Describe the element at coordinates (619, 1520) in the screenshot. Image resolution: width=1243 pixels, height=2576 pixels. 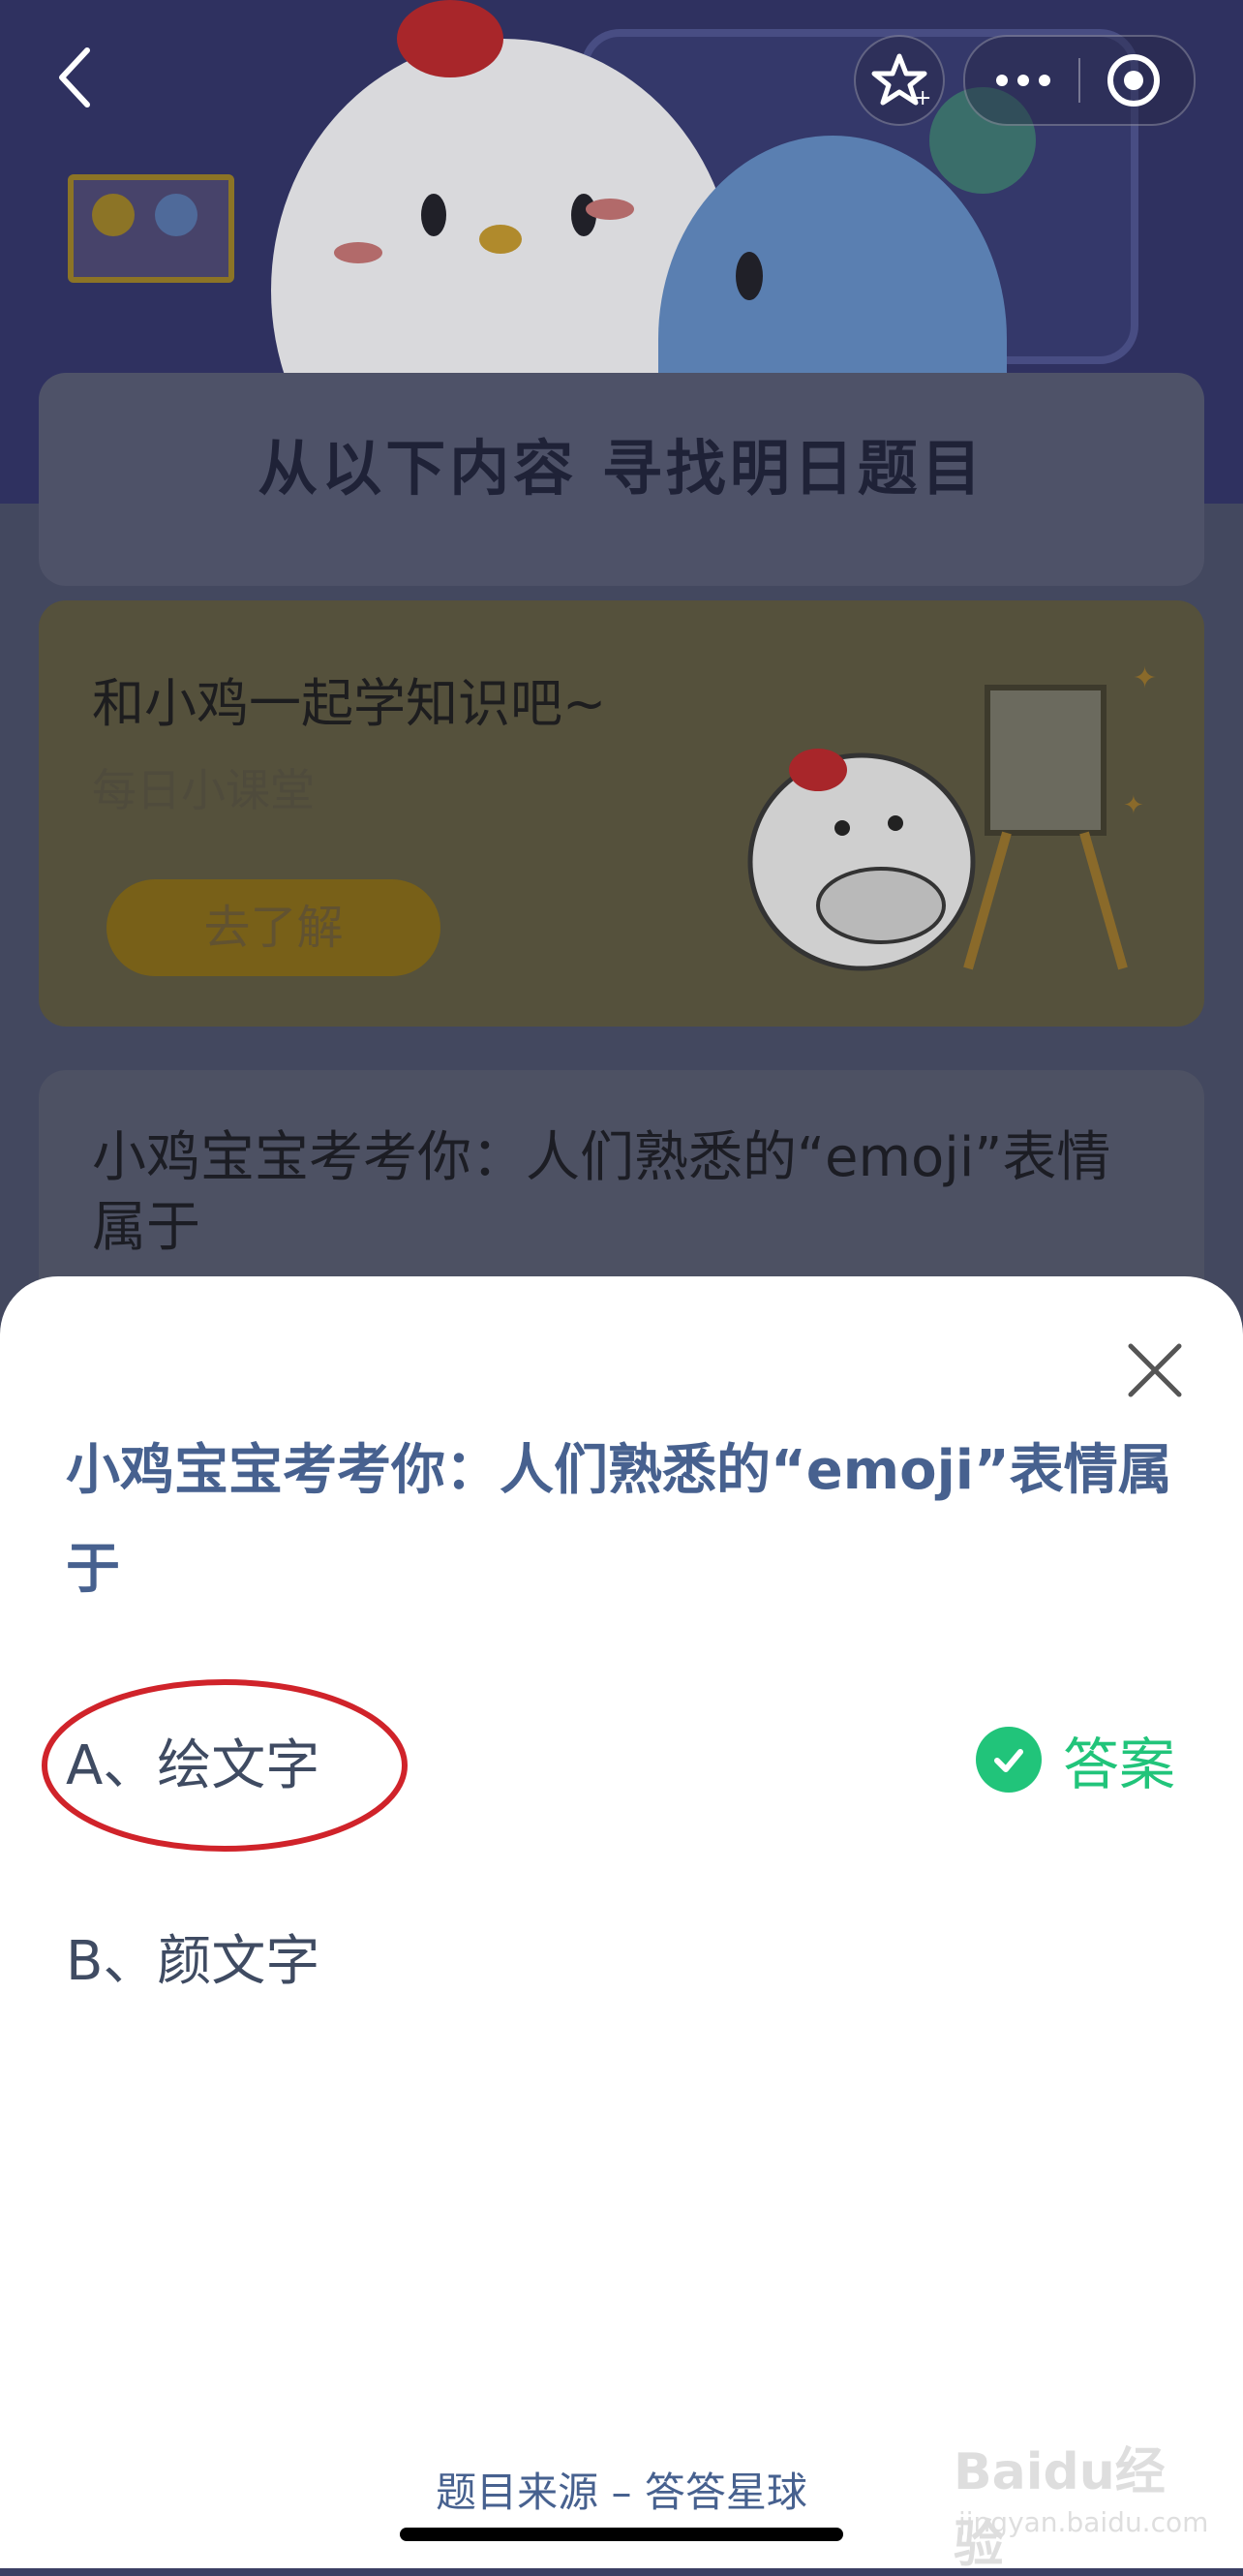
I see `sheet-question: 小鸡宝宝考考你：人们熟悉的“emoji”表情属于` at that location.